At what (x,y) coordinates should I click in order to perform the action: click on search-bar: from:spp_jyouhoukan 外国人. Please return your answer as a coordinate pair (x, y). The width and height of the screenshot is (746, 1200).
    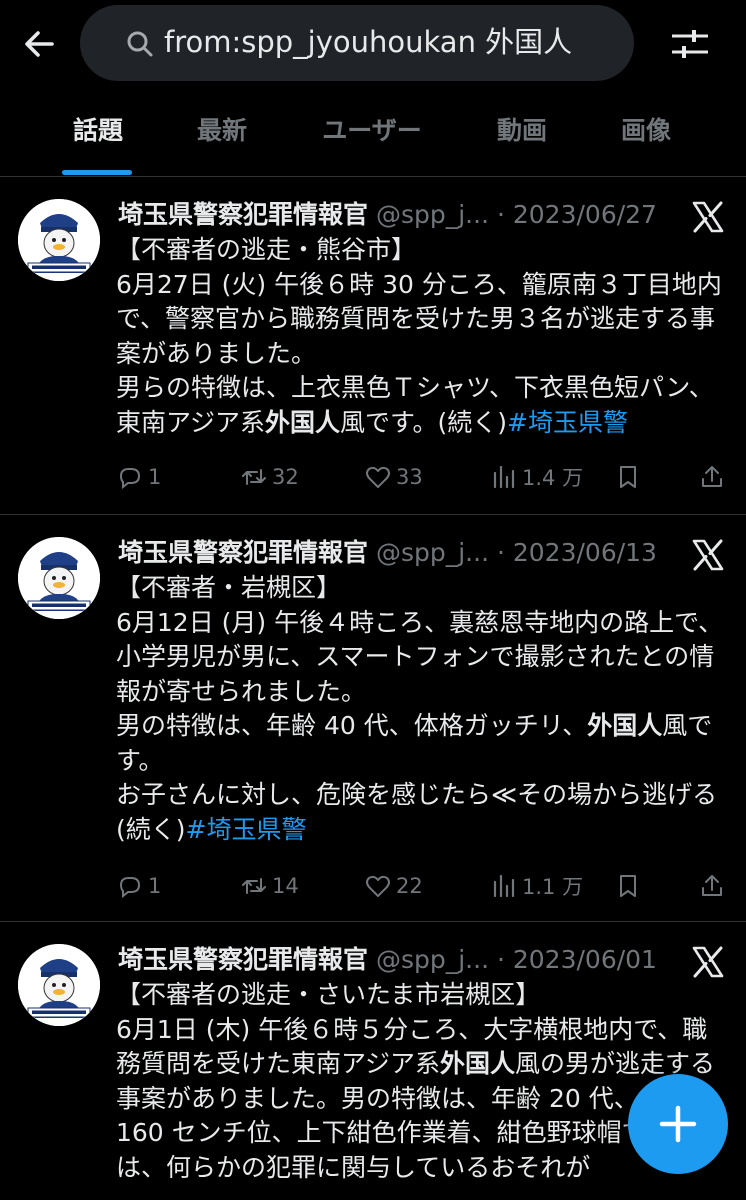
    Looking at the image, I should click on (357, 43).